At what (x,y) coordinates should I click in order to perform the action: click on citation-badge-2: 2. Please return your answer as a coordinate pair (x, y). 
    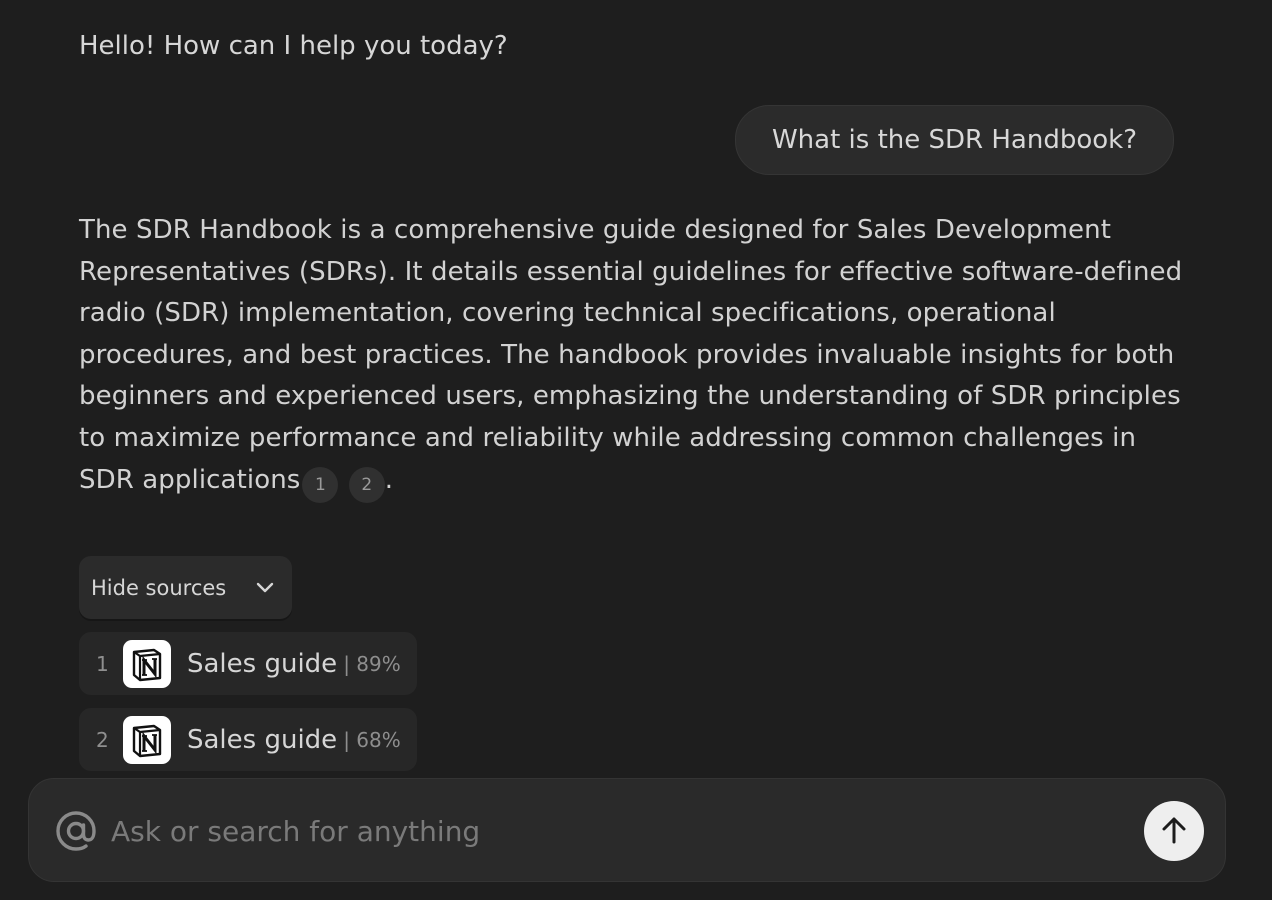
    Looking at the image, I should click on (366, 485).